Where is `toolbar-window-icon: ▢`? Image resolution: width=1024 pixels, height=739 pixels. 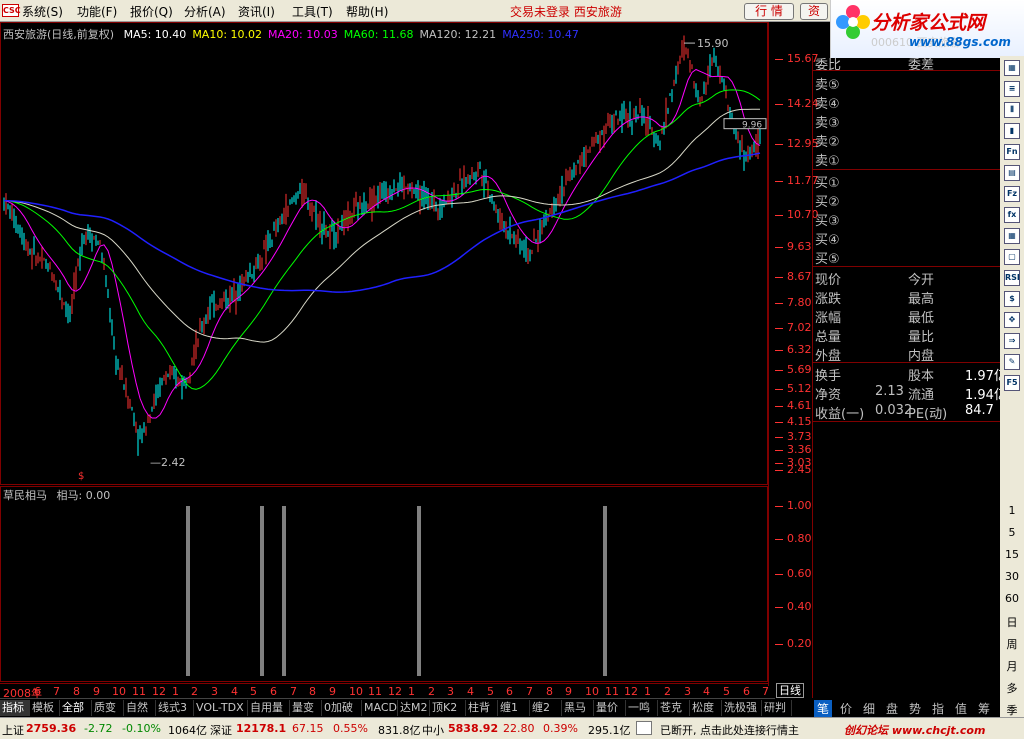 toolbar-window-icon: ▢ is located at coordinates (1012, 257).